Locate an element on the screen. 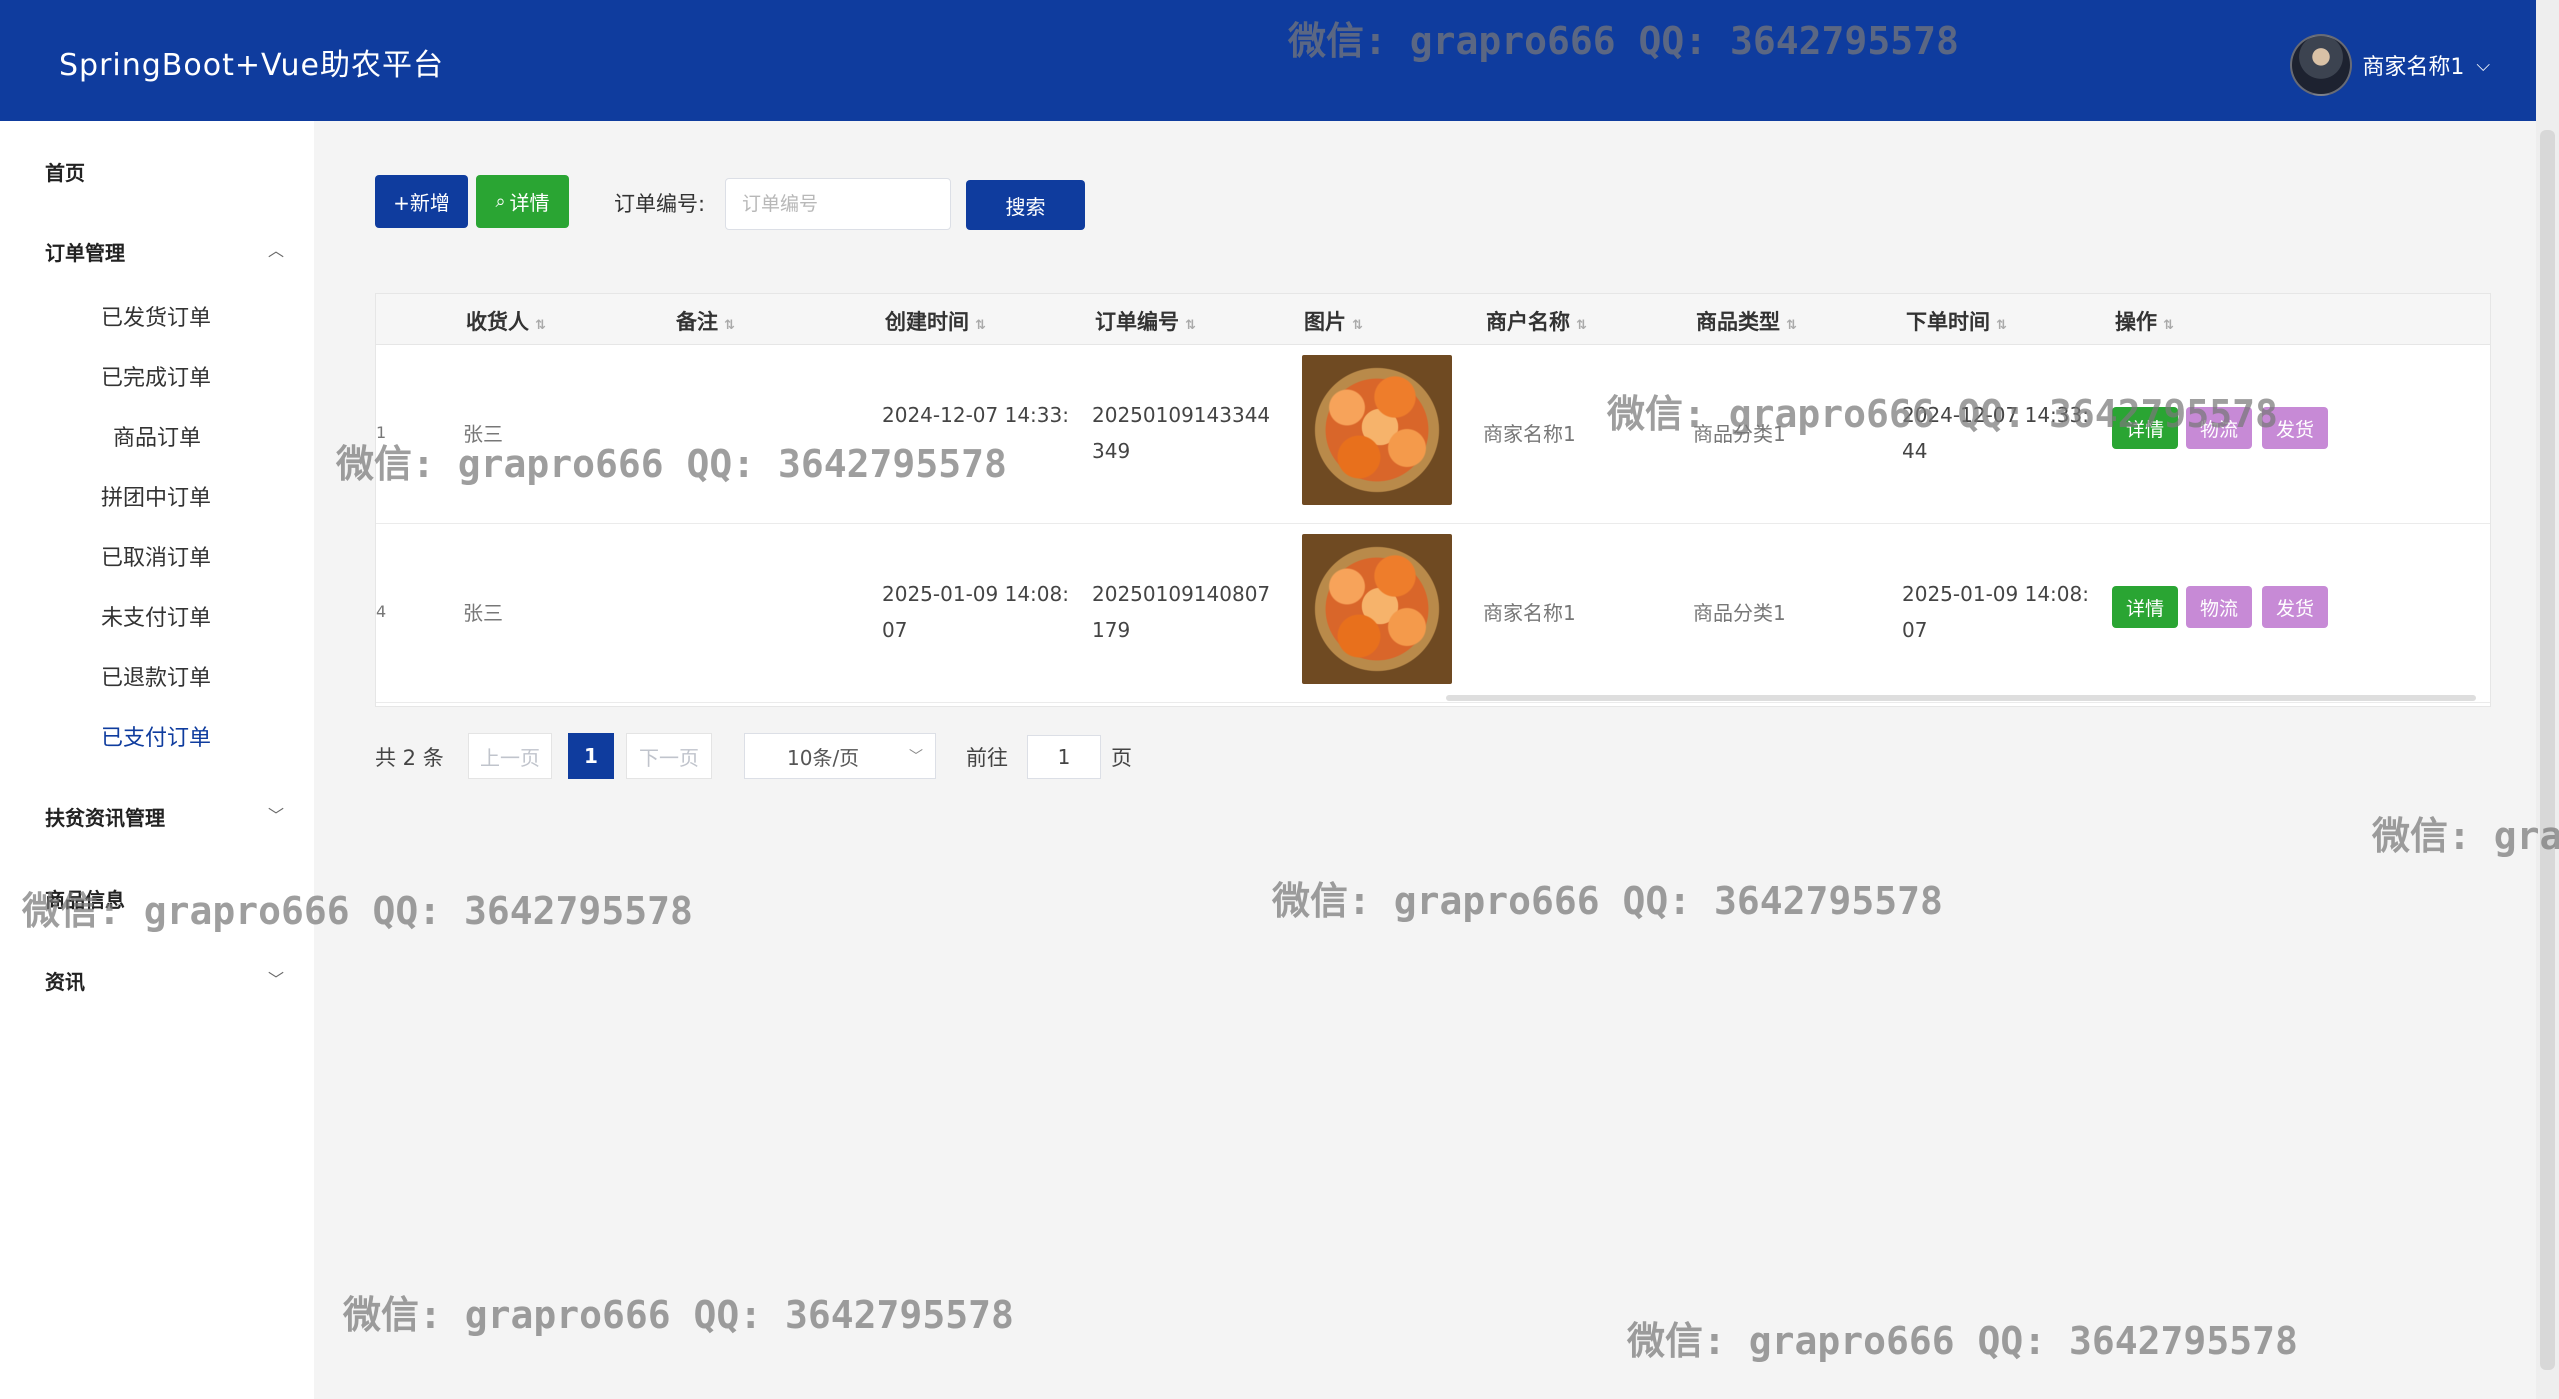 The height and width of the screenshot is (1399, 2559). pagination-total: 共 2 条 is located at coordinates (409, 758).